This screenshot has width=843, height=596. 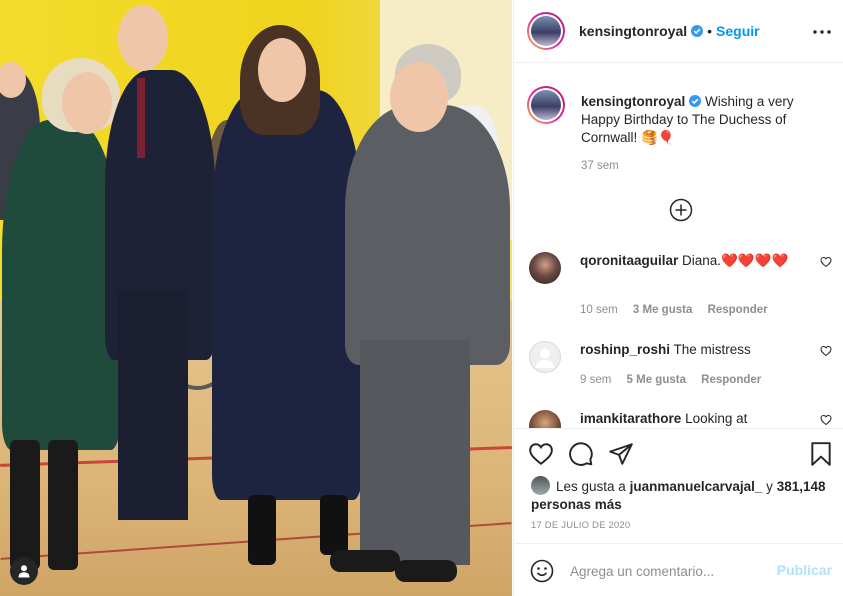 I want to click on comment-composer: Publicar, so click(x=678, y=569).